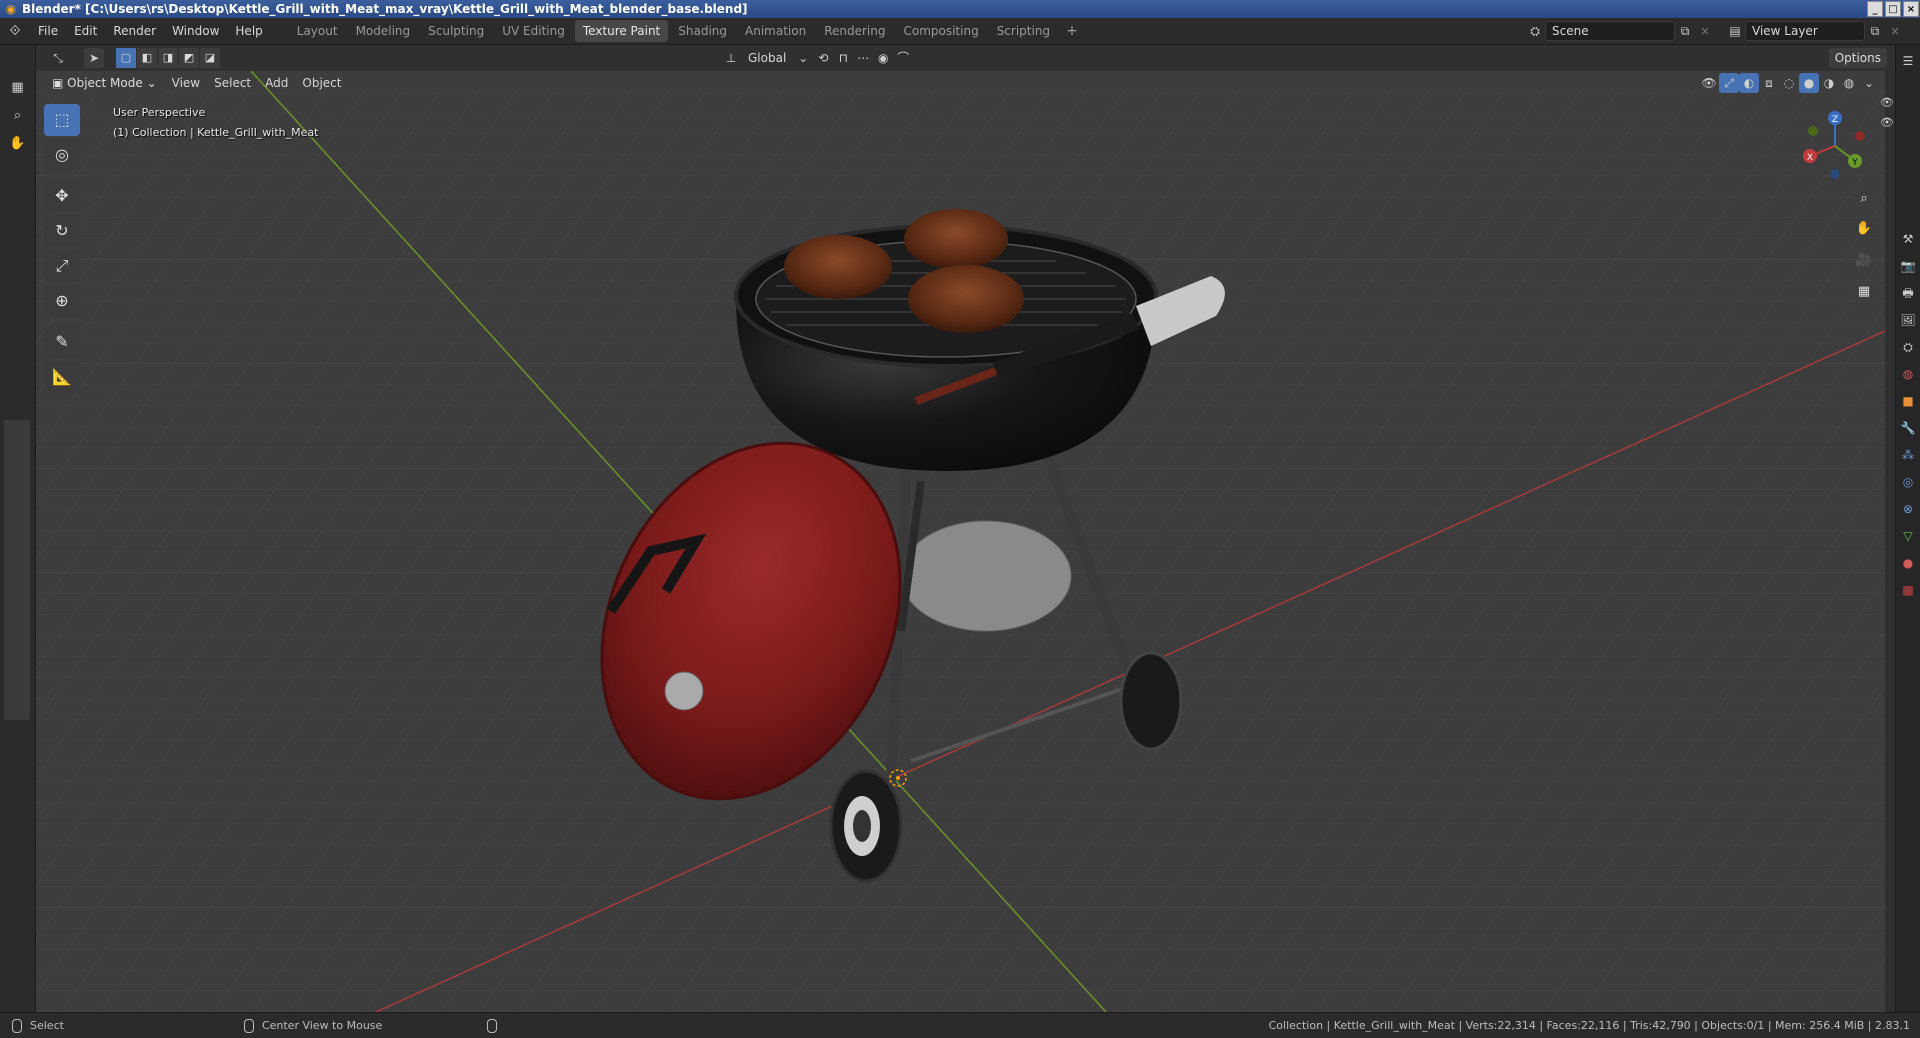  Describe the element at coordinates (248, 1025) in the screenshot. I see `mouse-middle-icon` at that location.